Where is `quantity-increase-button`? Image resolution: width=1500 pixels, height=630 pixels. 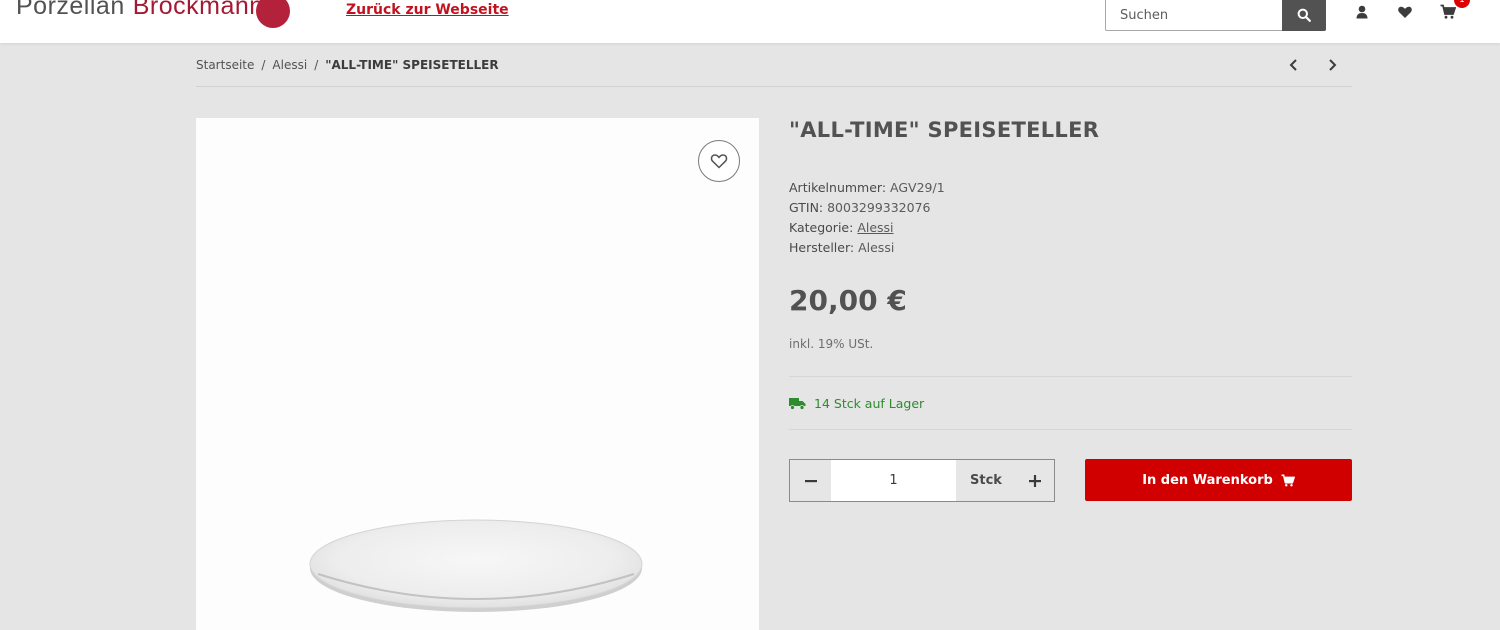 quantity-increase-button is located at coordinates (1034, 480).